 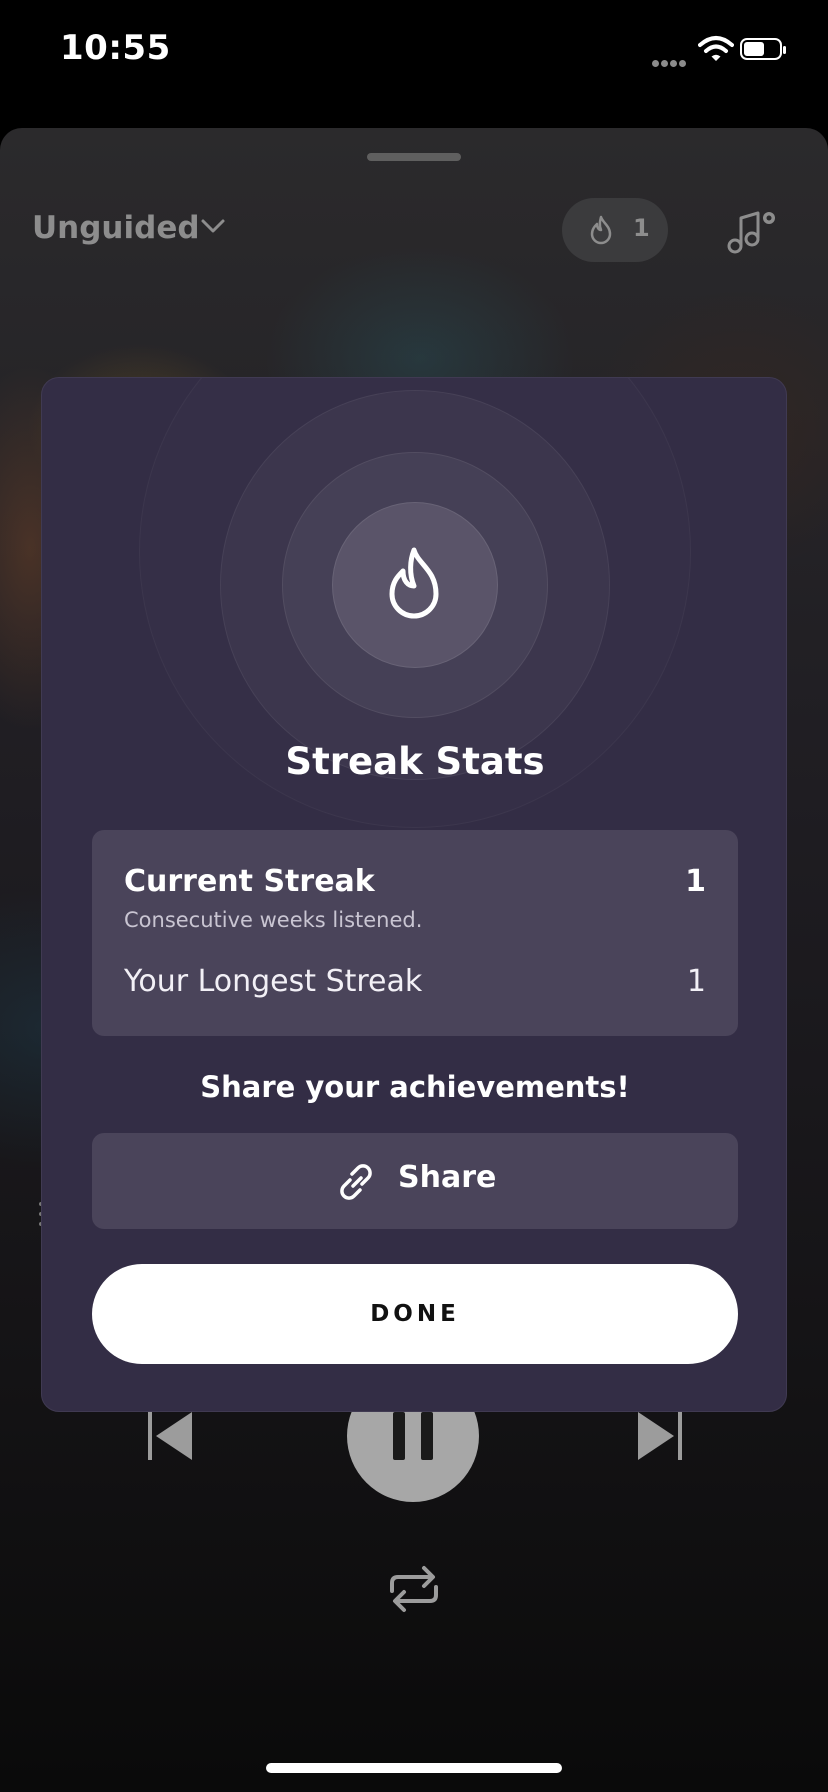 I want to click on longest-streak-value: 1, so click(x=696, y=981).